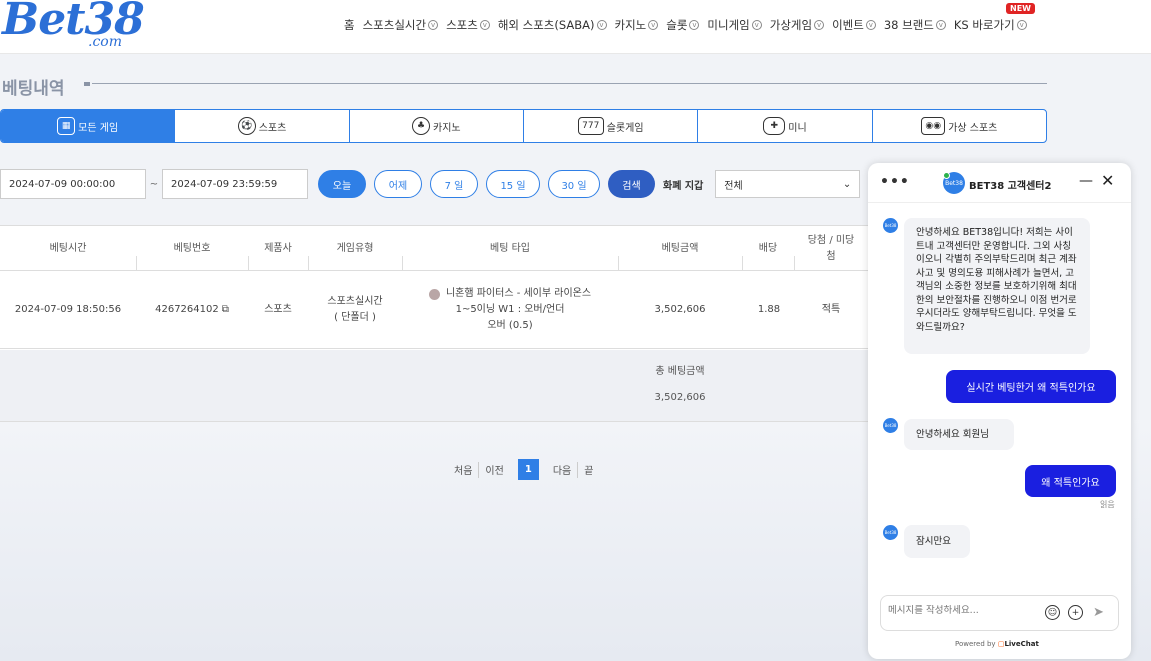 The width and height of the screenshot is (1151, 661). I want to click on page-current: 1, so click(528, 469).